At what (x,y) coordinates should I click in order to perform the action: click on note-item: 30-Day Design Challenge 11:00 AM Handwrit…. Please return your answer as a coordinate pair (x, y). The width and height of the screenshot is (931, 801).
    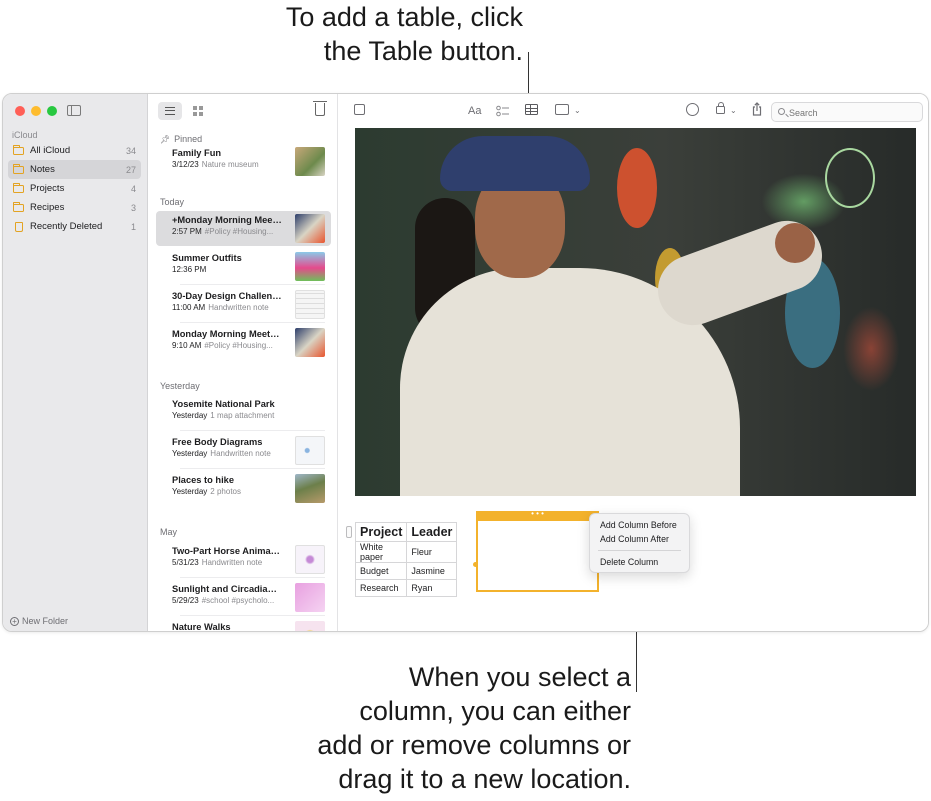
    Looking at the image, I should click on (243, 305).